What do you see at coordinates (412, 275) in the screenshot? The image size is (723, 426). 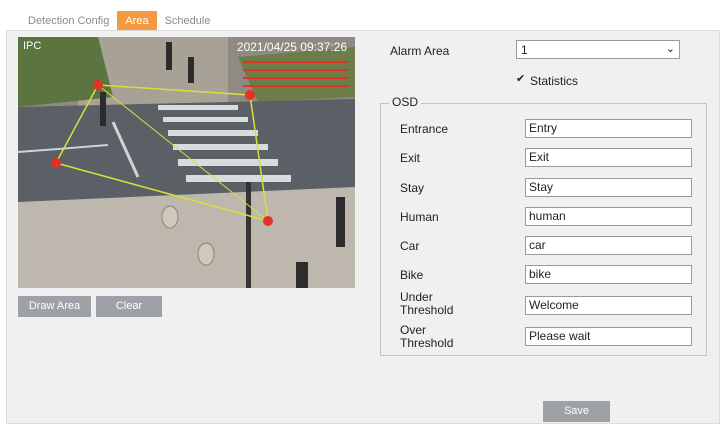 I see `bike-label: Bike` at bounding box center [412, 275].